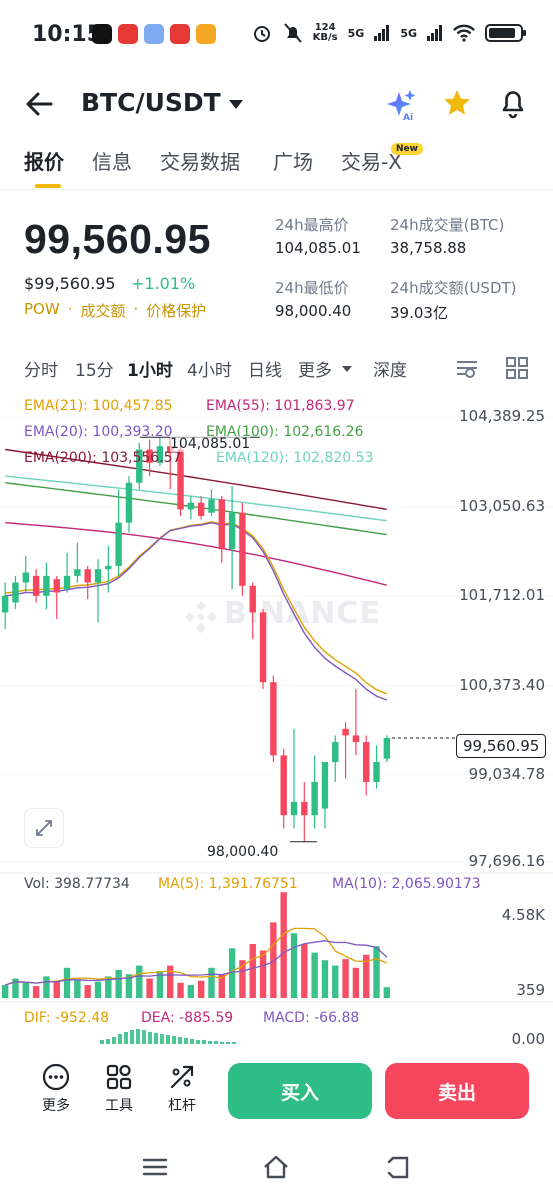 This screenshot has width=553, height=1200. I want to click on tools-grid-icon, so click(119, 1077).